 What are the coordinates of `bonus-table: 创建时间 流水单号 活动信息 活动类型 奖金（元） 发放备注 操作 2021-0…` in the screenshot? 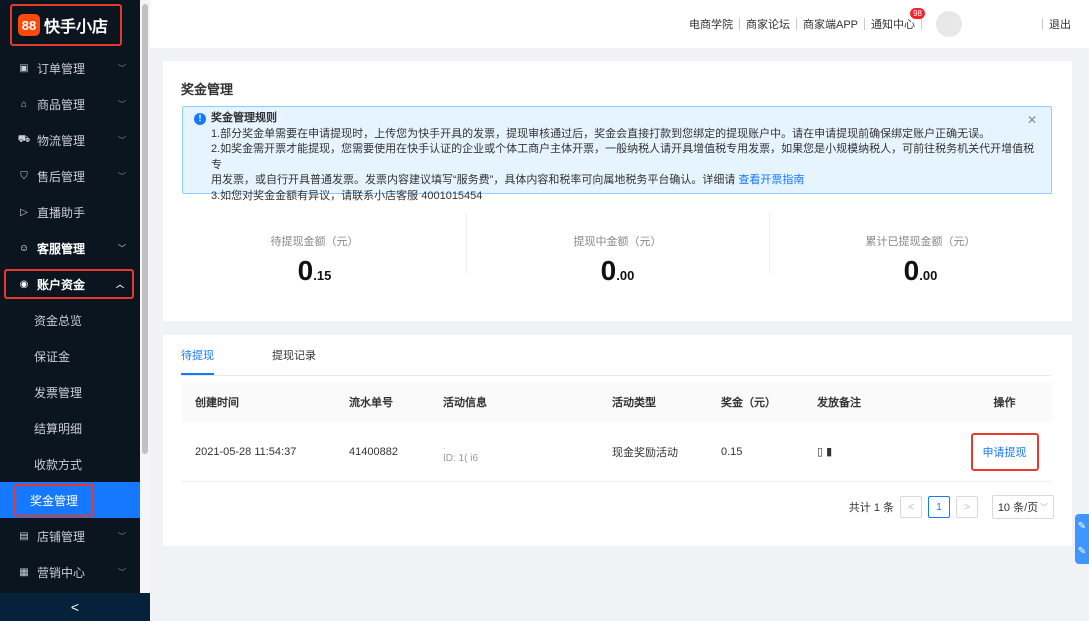 It's located at (617, 432).